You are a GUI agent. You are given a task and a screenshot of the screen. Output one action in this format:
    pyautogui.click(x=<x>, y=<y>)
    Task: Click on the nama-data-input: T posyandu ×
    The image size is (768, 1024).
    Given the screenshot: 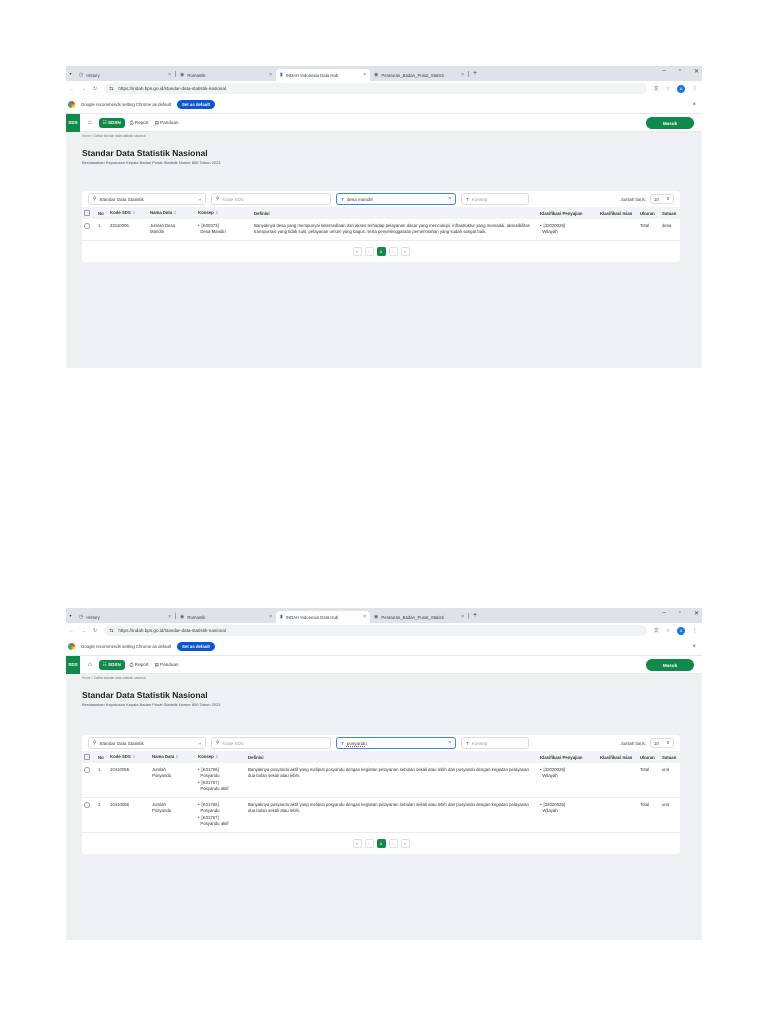 What is the action you would take?
    pyautogui.click(x=396, y=743)
    